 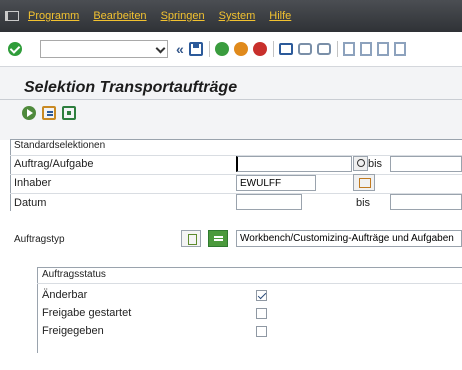 What do you see at coordinates (30, 203) in the screenshot?
I see `datum-label: Datum` at bounding box center [30, 203].